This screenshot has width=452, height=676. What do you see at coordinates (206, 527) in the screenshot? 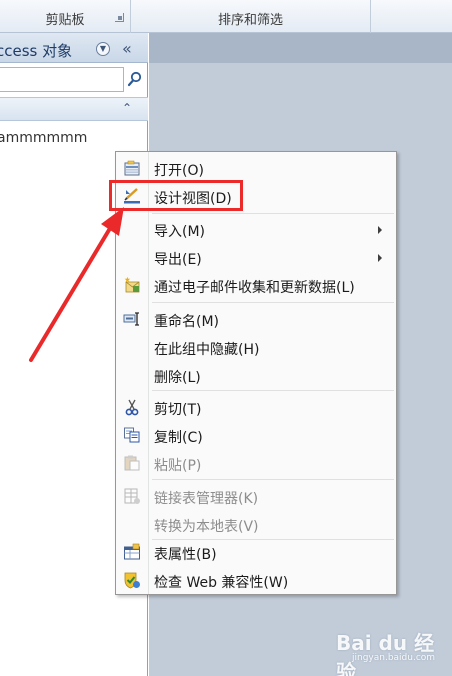
I see `menu-item-convert-to-local-label: 转换为本地表(V)` at bounding box center [206, 527].